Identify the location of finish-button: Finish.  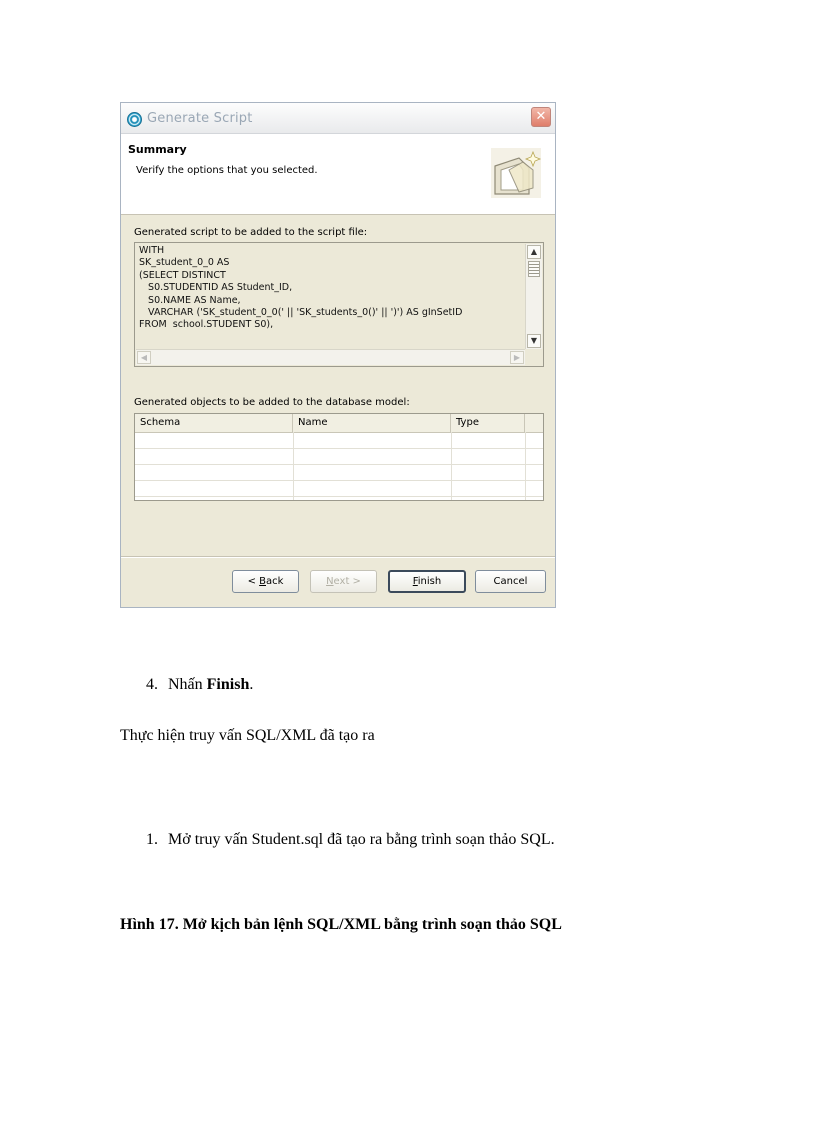
(427, 581).